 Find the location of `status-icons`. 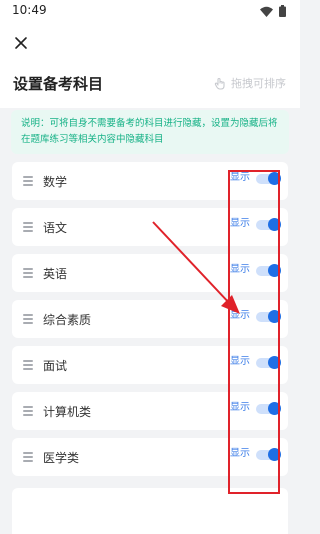

status-icons is located at coordinates (273, 11).